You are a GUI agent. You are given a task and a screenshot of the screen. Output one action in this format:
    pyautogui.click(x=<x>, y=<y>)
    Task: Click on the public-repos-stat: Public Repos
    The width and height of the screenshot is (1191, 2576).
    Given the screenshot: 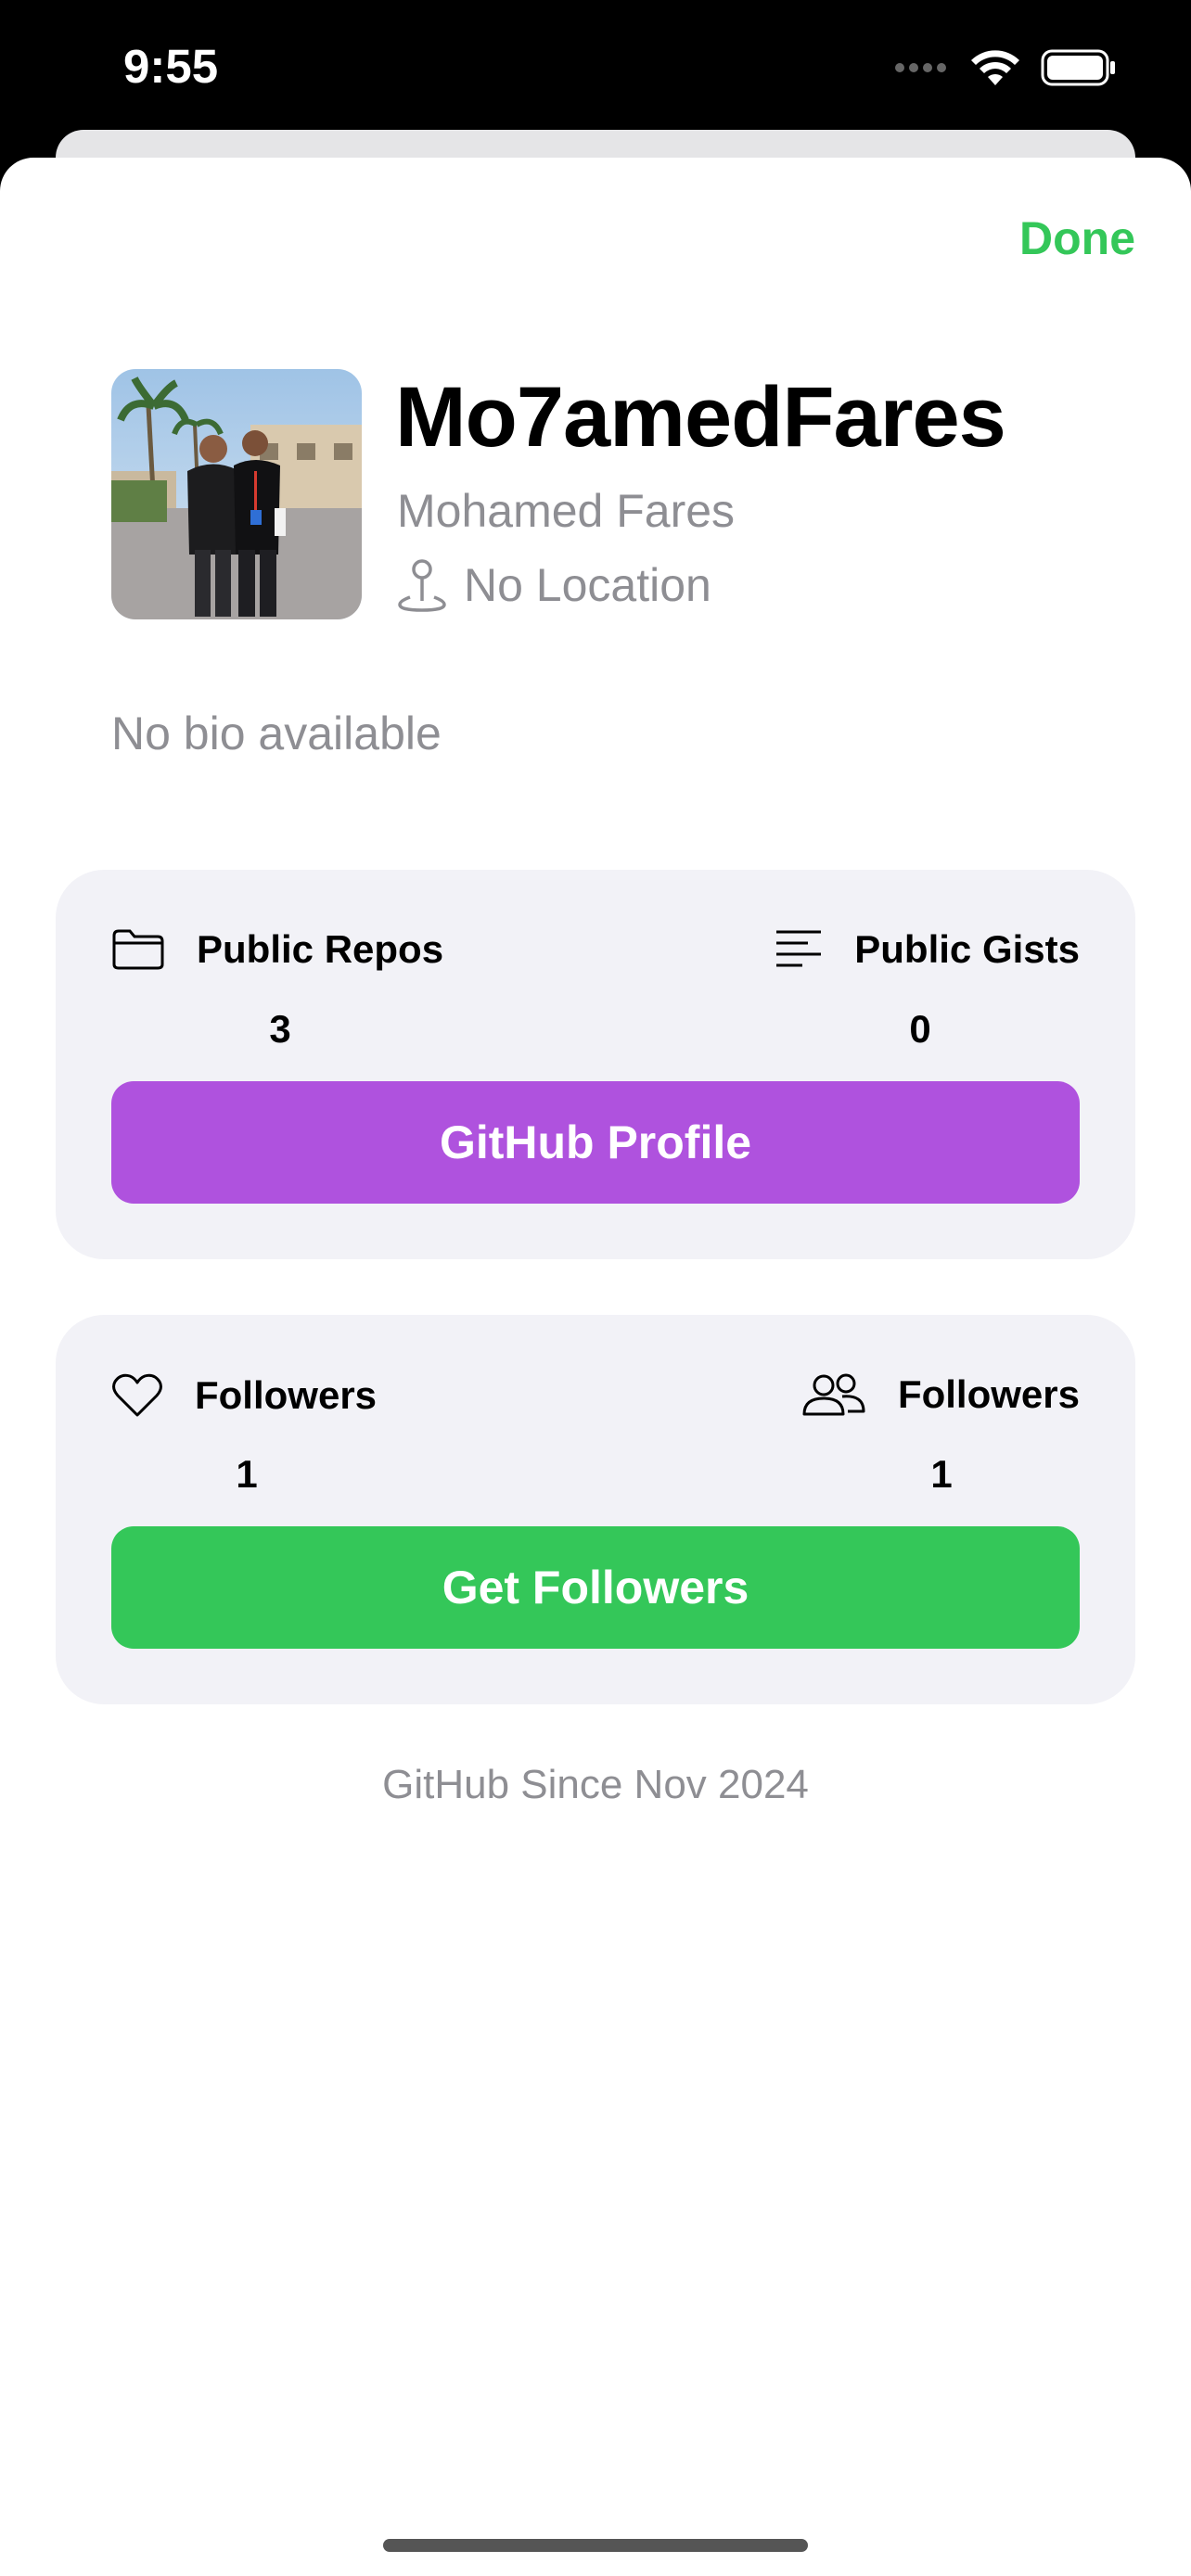 What is the action you would take?
    pyautogui.click(x=277, y=950)
    